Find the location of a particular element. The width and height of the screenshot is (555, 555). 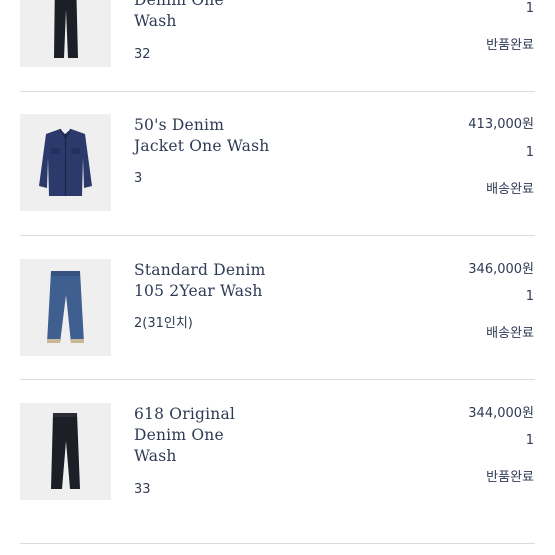

product-name-line: Standard Denim is located at coordinates (200, 270).